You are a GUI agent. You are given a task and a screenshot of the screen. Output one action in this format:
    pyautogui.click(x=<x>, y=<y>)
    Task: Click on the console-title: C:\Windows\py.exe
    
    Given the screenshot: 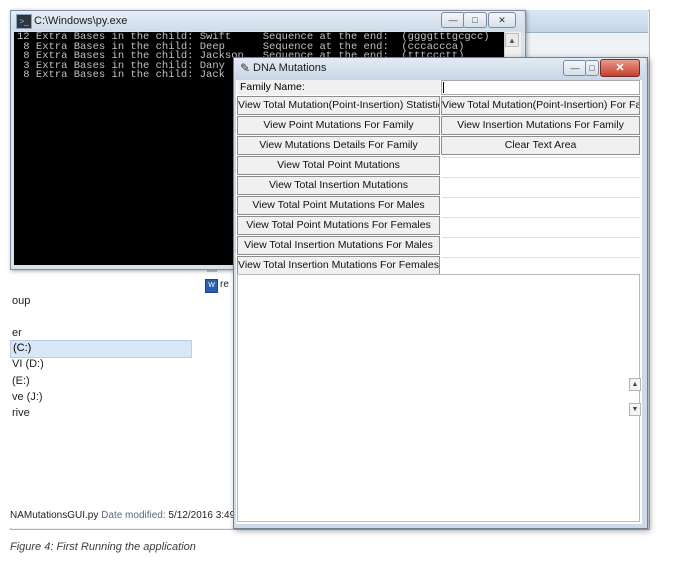 What is the action you would take?
    pyautogui.click(x=81, y=21)
    